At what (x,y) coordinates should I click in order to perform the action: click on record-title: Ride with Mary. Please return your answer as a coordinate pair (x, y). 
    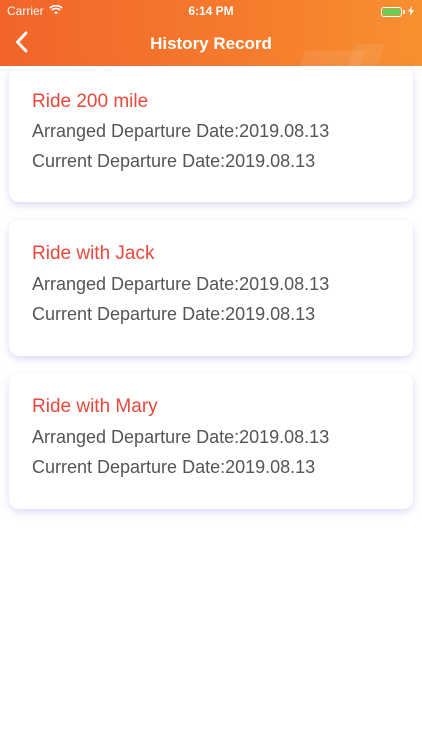
    Looking at the image, I should click on (95, 406).